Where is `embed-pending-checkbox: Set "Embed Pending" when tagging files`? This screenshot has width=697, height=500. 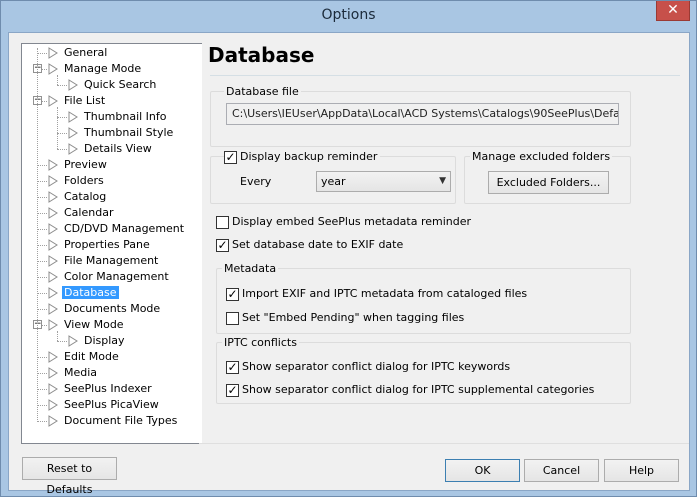 embed-pending-checkbox: Set "Embed Pending" when tagging files is located at coordinates (345, 319).